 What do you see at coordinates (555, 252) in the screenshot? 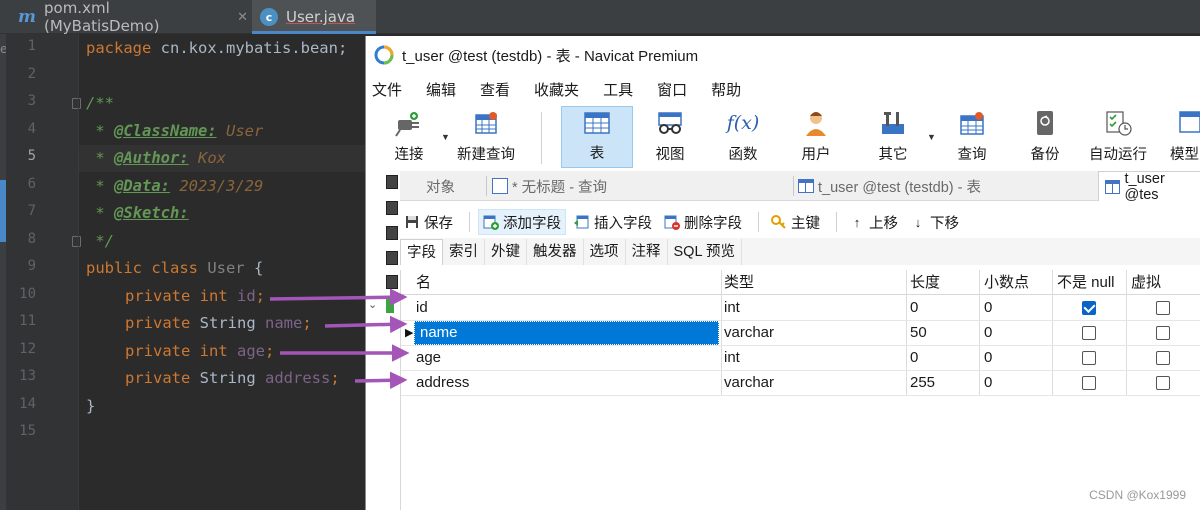
I see `tab-triggers: 触发器` at bounding box center [555, 252].